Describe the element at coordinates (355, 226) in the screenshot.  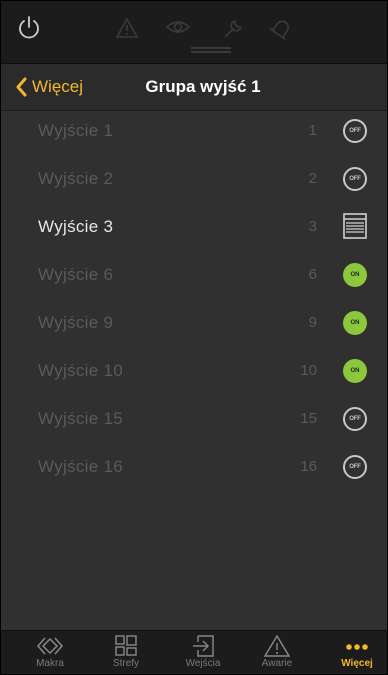
I see `blind-icon` at that location.